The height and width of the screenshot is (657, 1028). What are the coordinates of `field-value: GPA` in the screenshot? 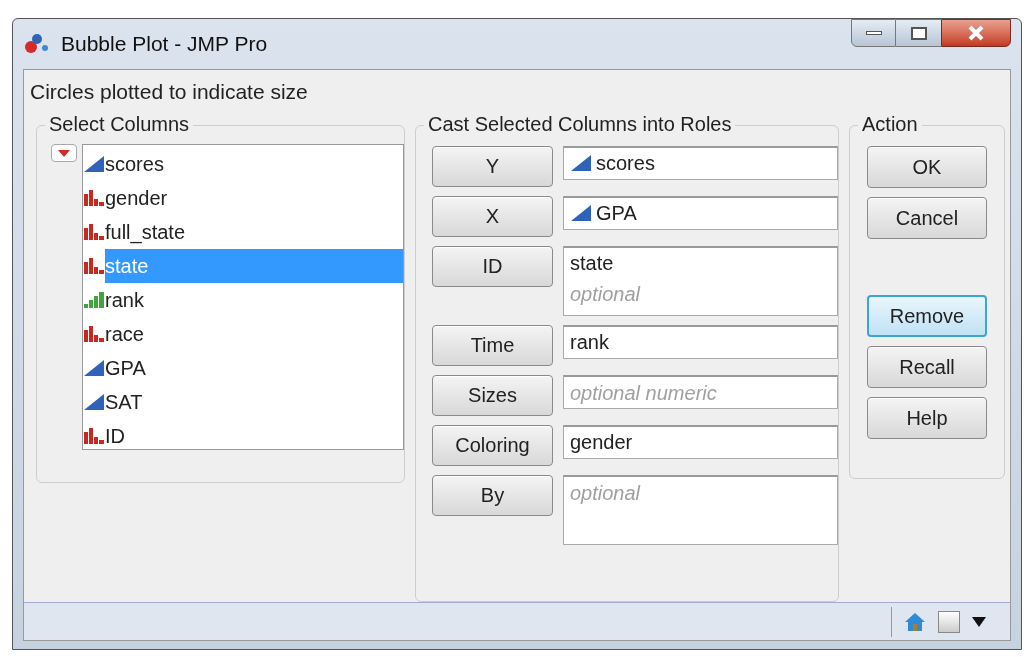 It's located at (616, 213).